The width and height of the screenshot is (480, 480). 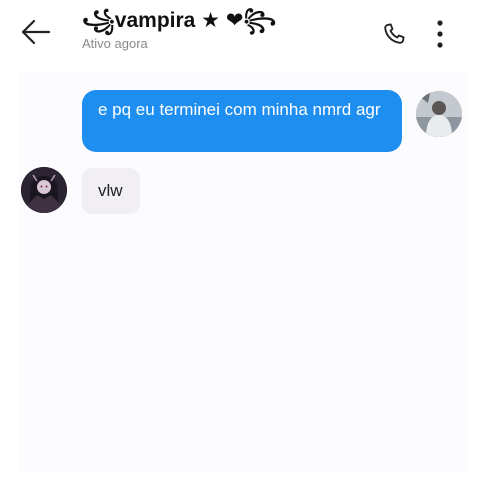 I want to click on contact-name: ꧁vampira ★ ❤꧂, so click(x=179, y=20).